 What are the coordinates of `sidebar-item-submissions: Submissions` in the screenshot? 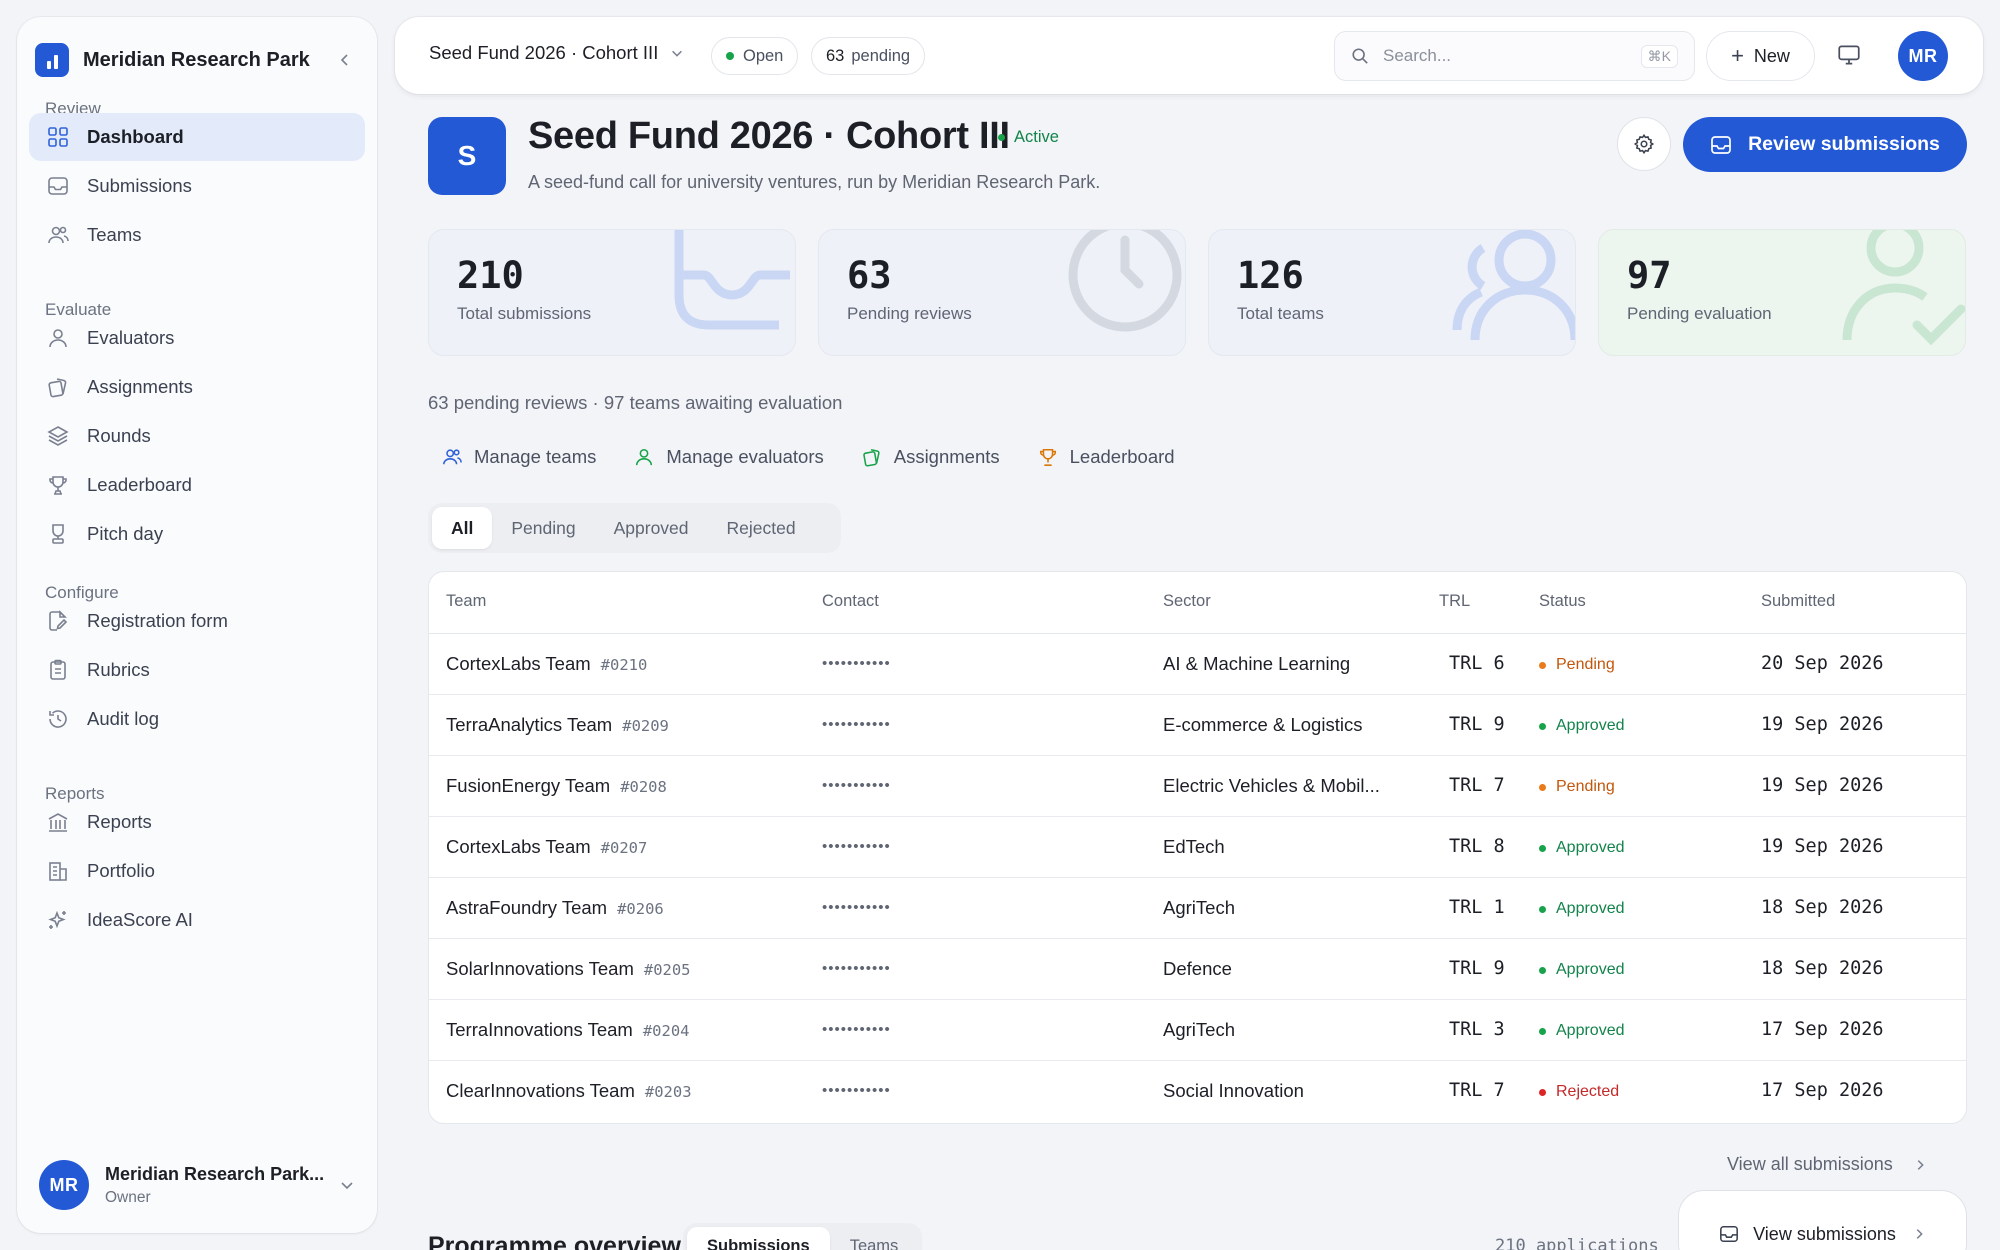 It's located at (197, 186).